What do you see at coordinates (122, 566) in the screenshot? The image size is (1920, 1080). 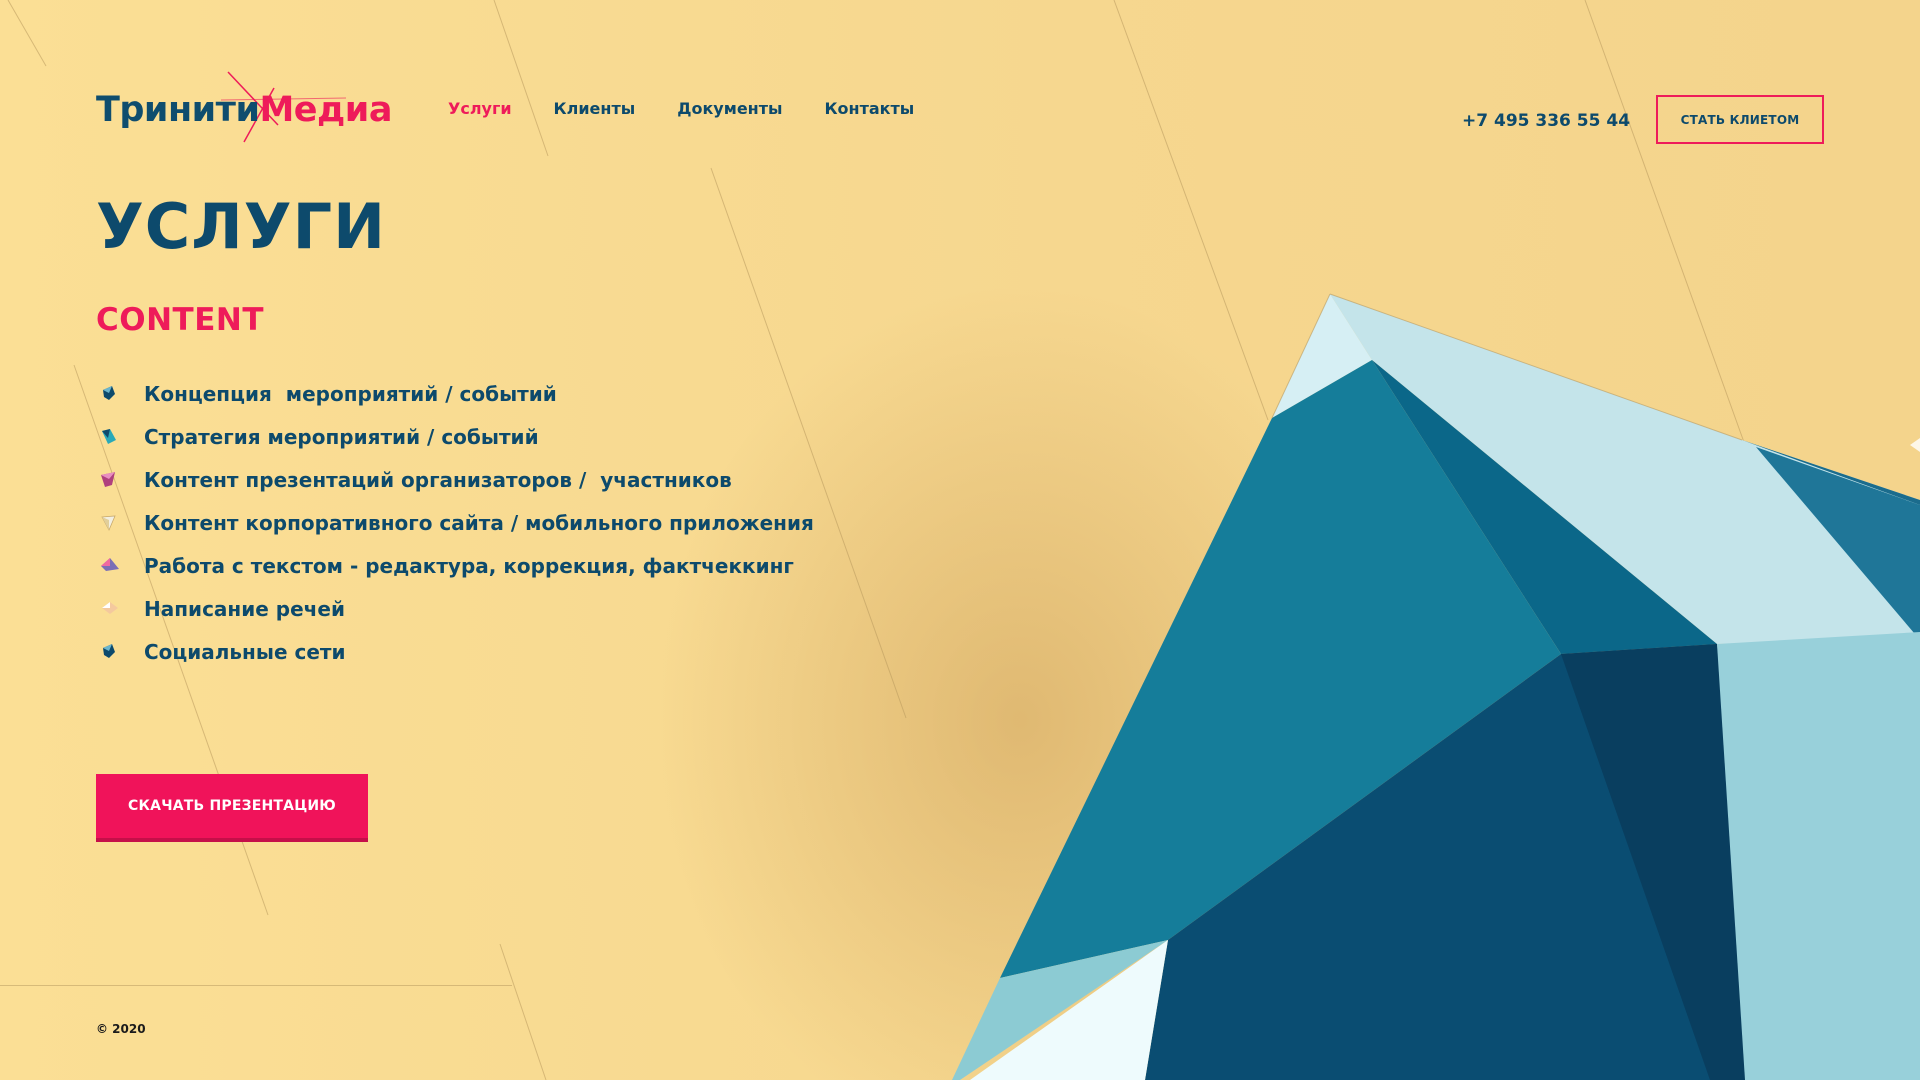 I see `crystal-violet-icon` at bounding box center [122, 566].